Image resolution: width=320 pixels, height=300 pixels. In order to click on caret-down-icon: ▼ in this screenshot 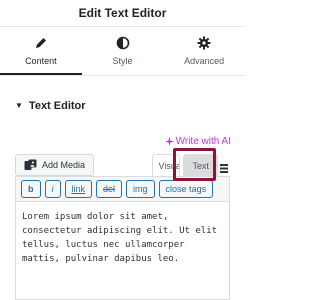, I will do `click(19, 105)`.